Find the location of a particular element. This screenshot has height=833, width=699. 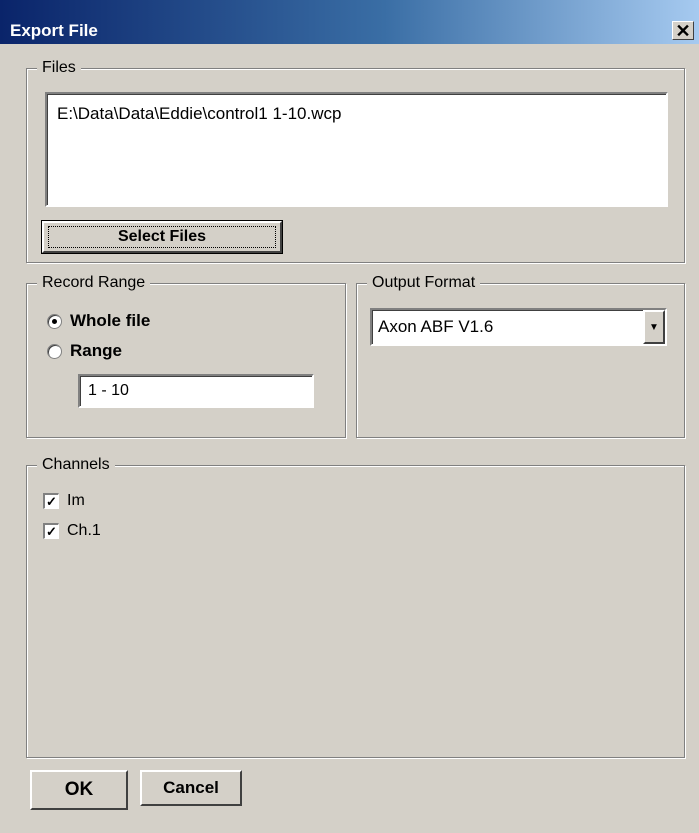

dropdown-arrow-button: ▼ is located at coordinates (654, 327).